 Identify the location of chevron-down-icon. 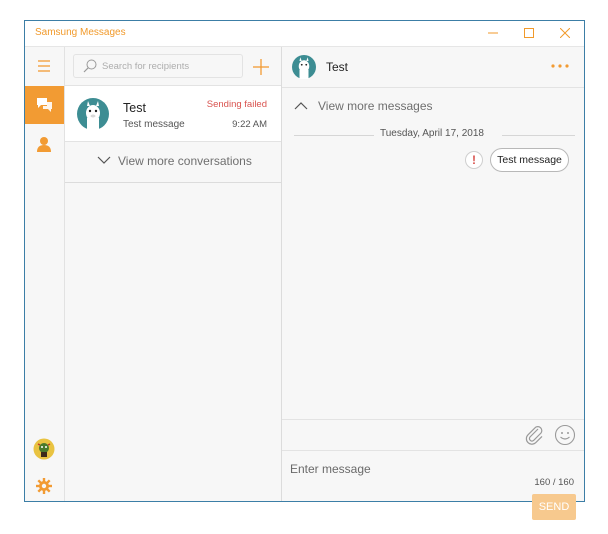
(104, 160).